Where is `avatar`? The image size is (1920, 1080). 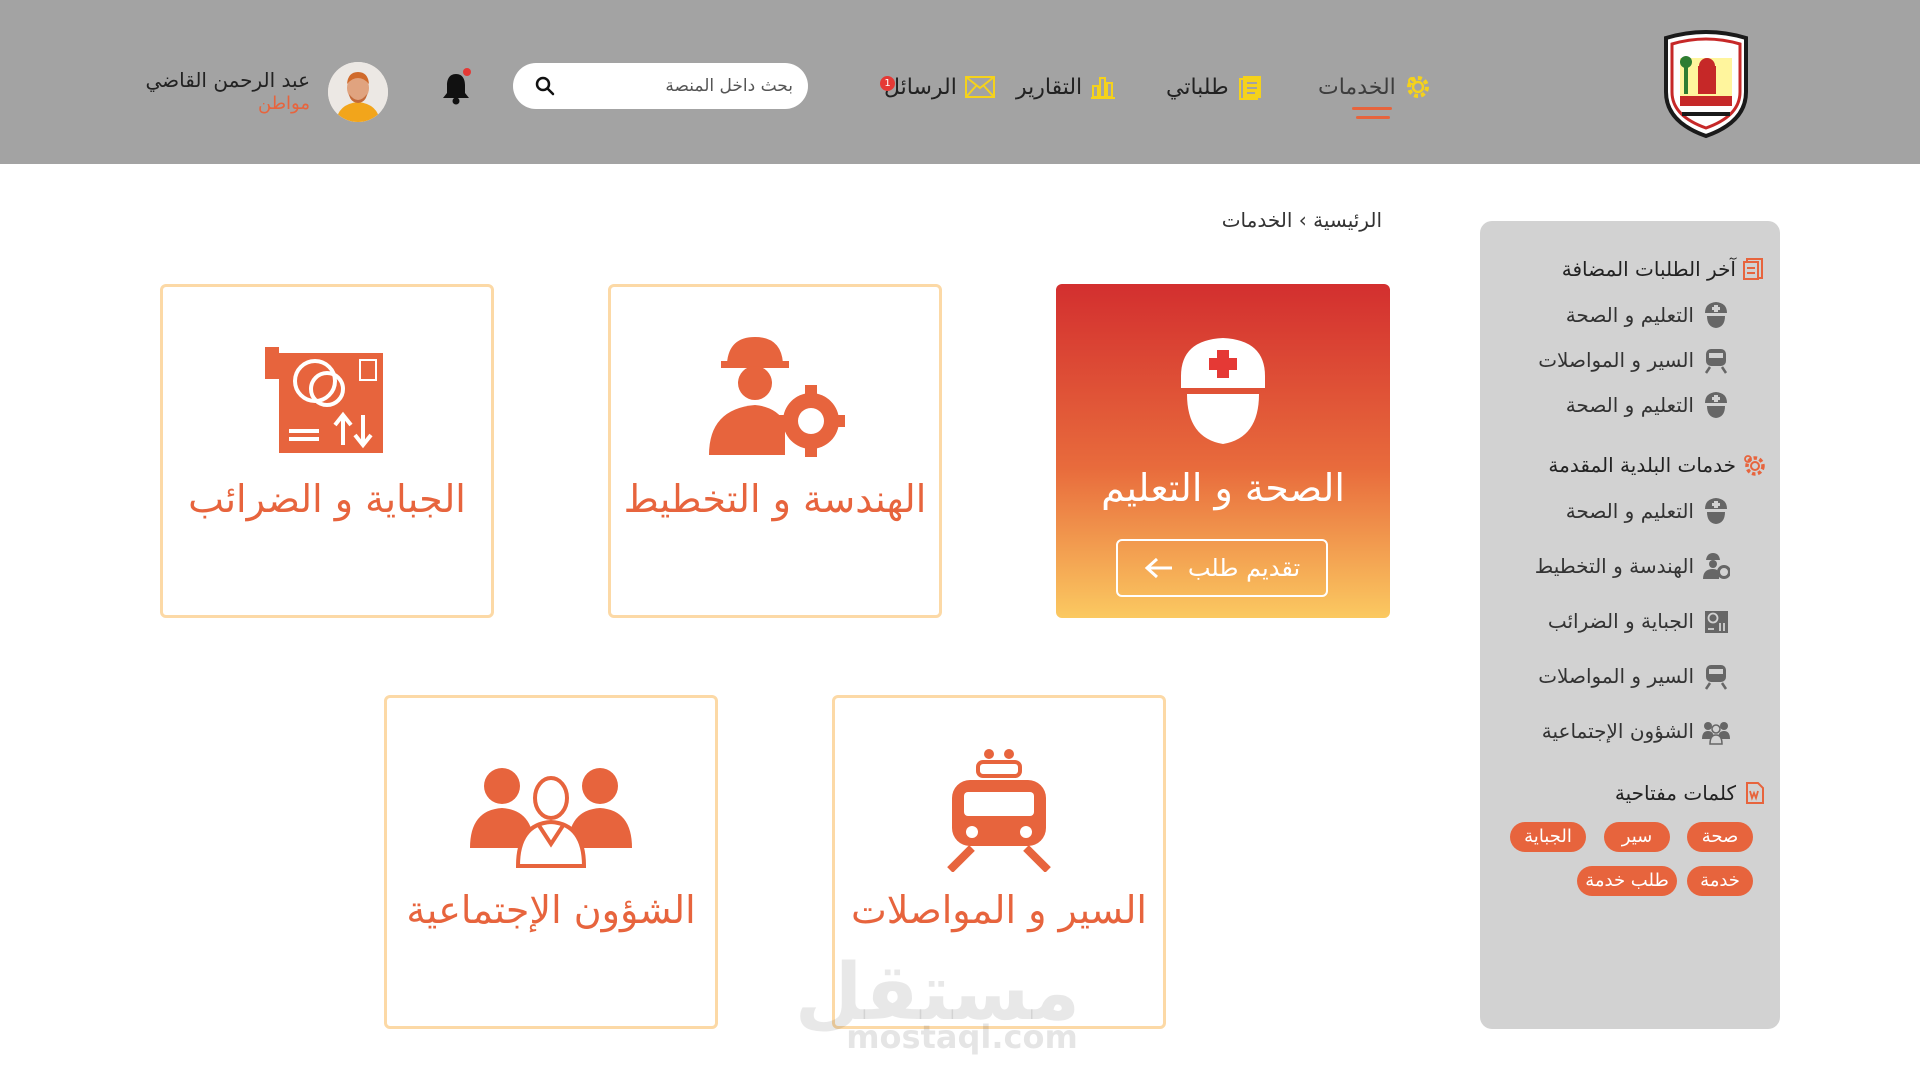 avatar is located at coordinates (358, 92).